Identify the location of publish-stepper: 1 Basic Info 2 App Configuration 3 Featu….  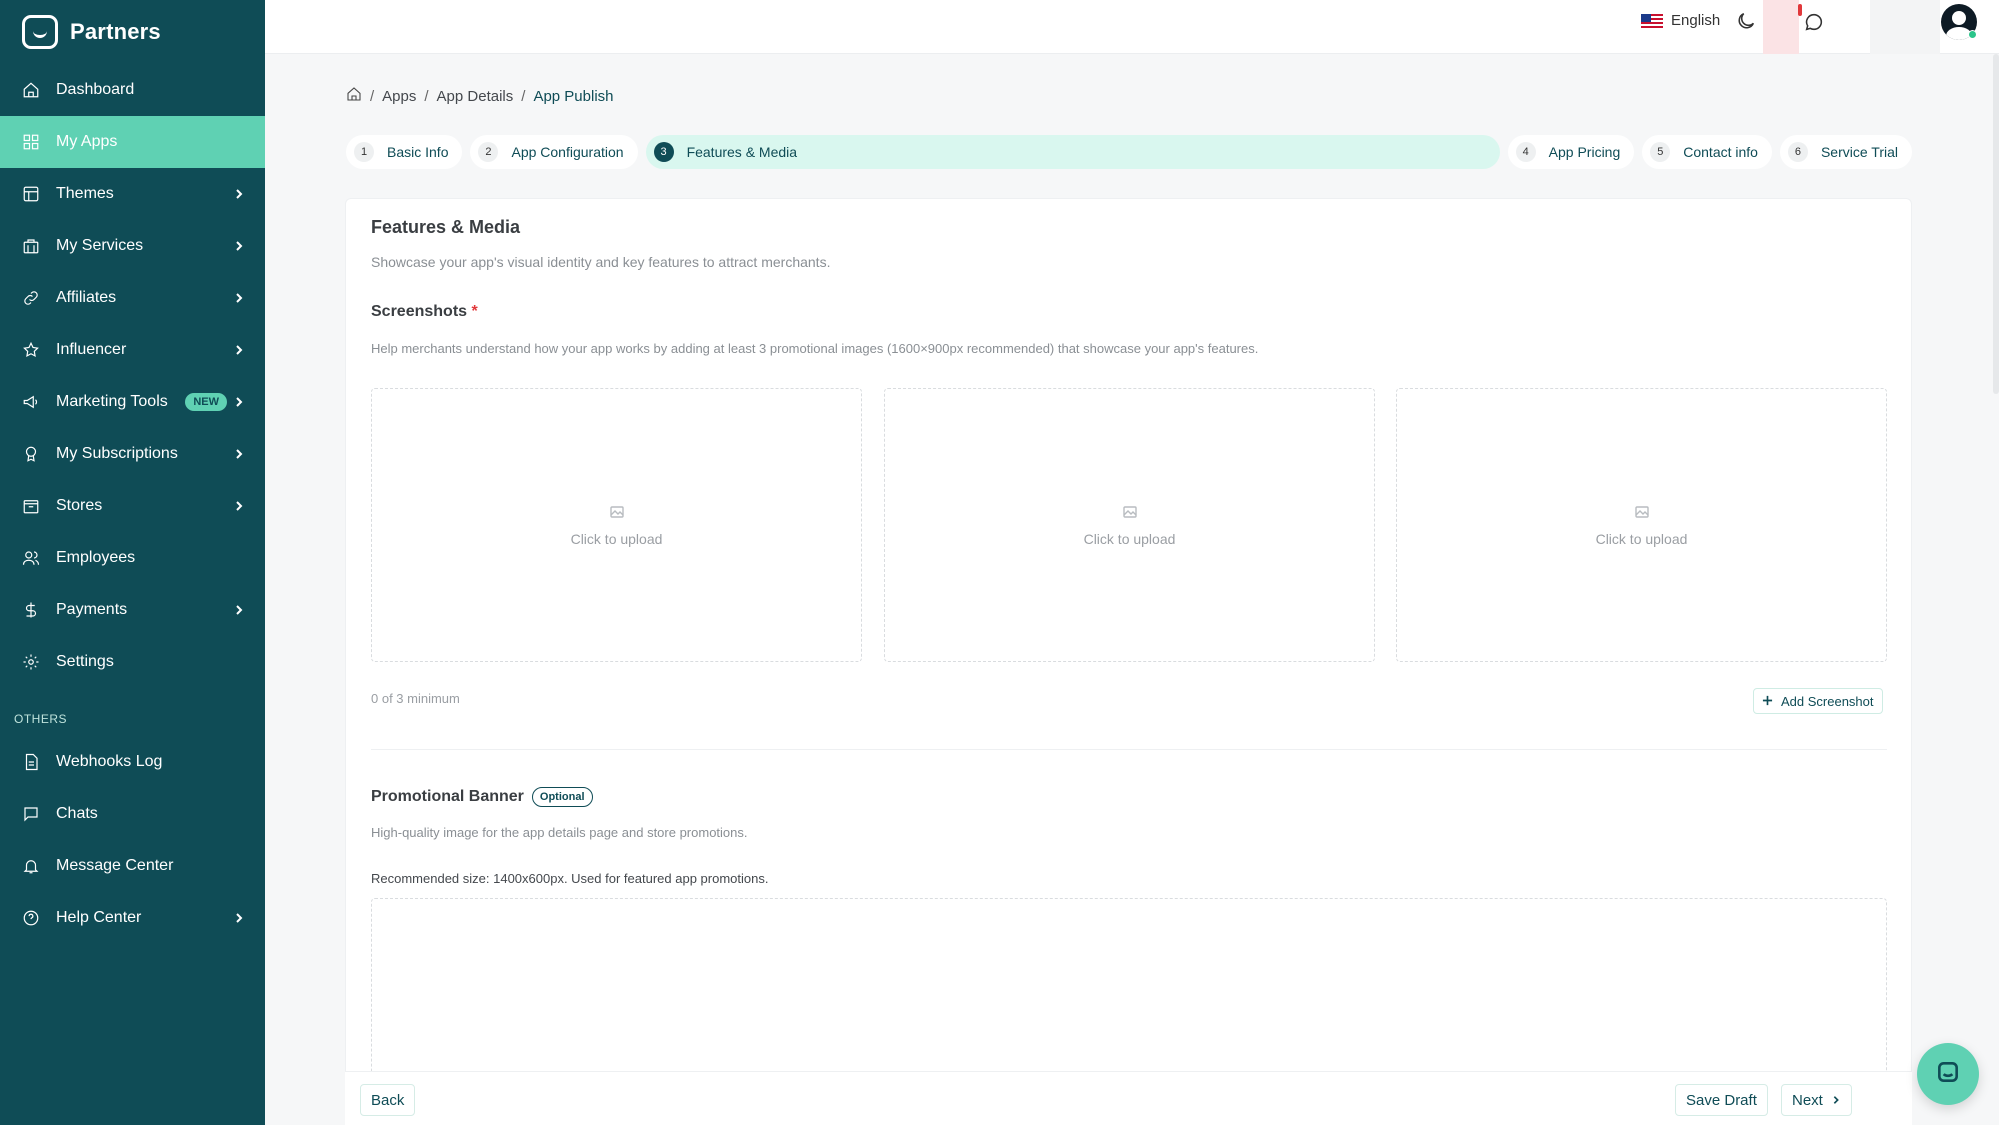
(1129, 152).